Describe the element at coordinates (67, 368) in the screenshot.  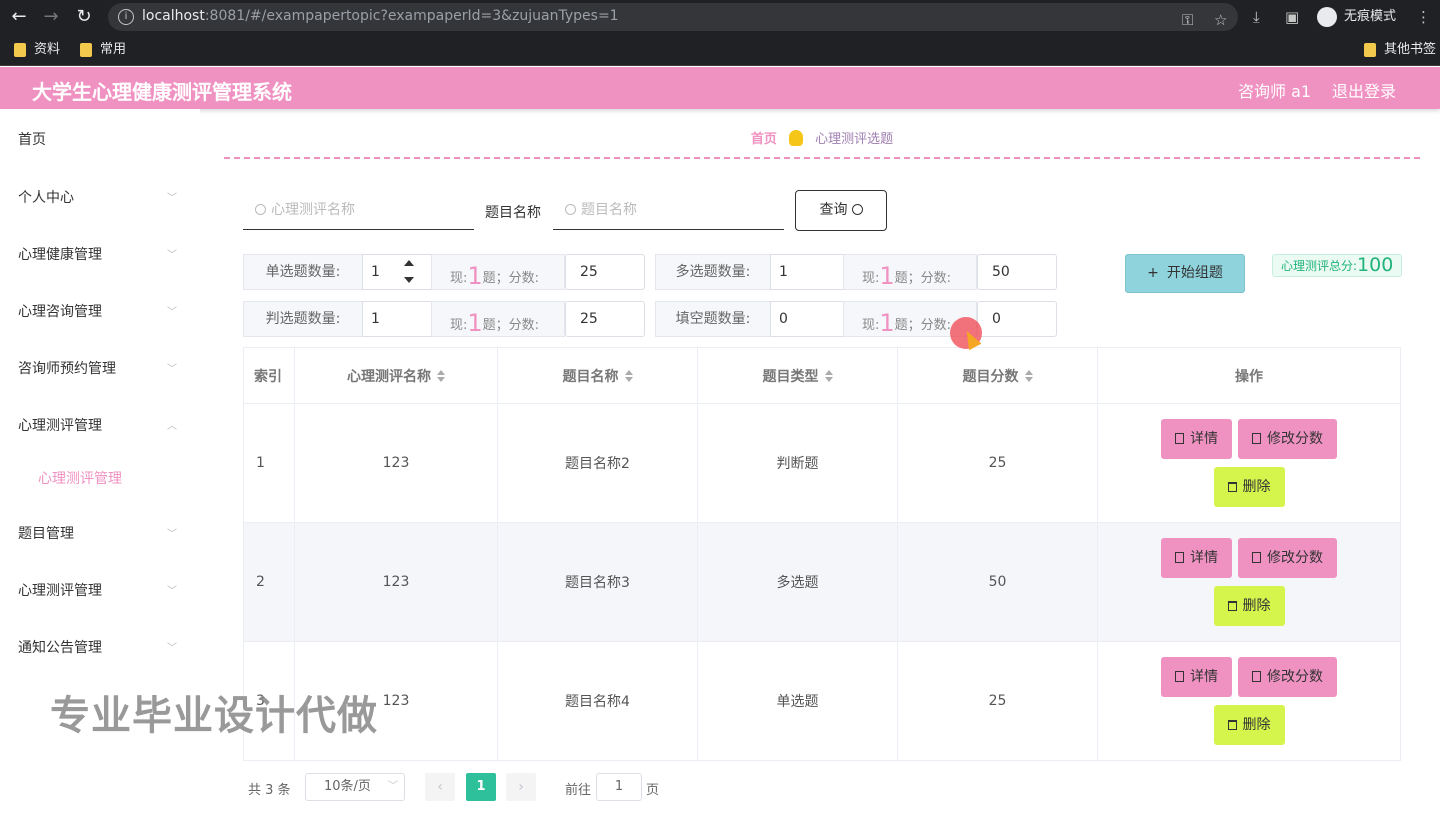
I see `sidebar-item-appointment: 咨询师预约管理` at that location.